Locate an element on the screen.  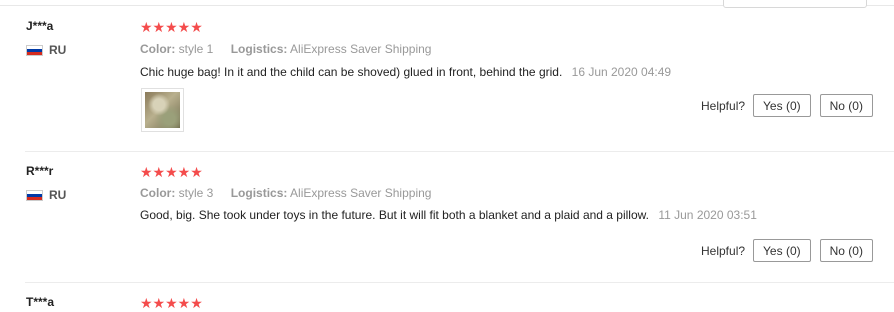
color-value: style 3 is located at coordinates (196, 193).